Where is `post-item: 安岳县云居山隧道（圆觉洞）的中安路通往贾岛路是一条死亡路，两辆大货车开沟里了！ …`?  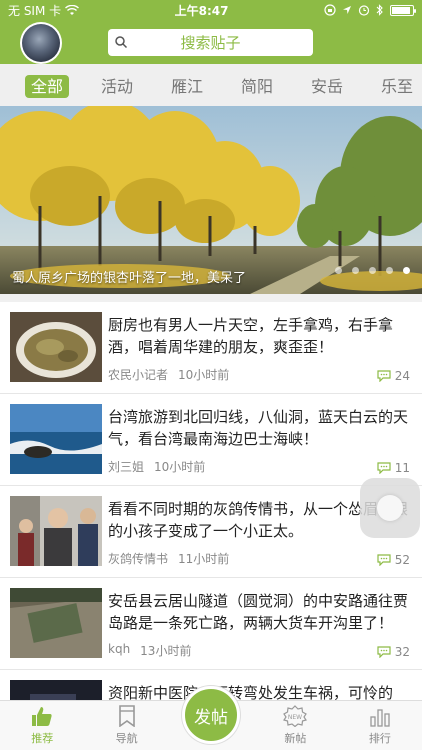 post-item: 安岳县云居山隧道（圆觉洞）的中安路通往贾岛路是一条死亡路，两辆大货车开沟里了！ … is located at coordinates (211, 624).